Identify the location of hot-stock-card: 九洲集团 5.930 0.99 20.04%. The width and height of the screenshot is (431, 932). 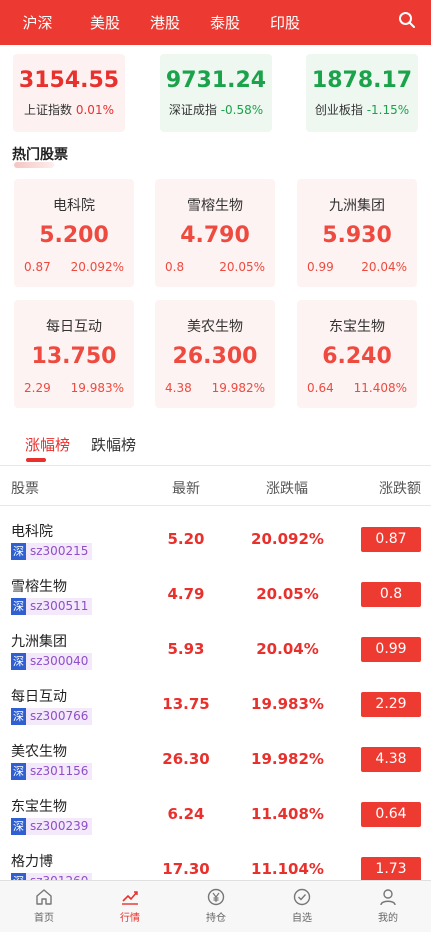
(357, 233).